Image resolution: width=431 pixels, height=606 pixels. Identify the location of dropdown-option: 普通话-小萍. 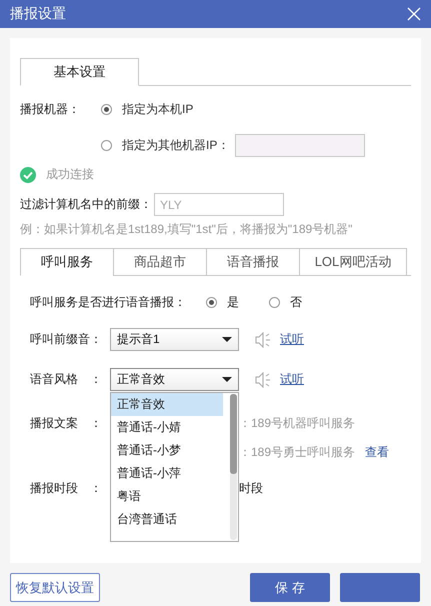
(167, 473).